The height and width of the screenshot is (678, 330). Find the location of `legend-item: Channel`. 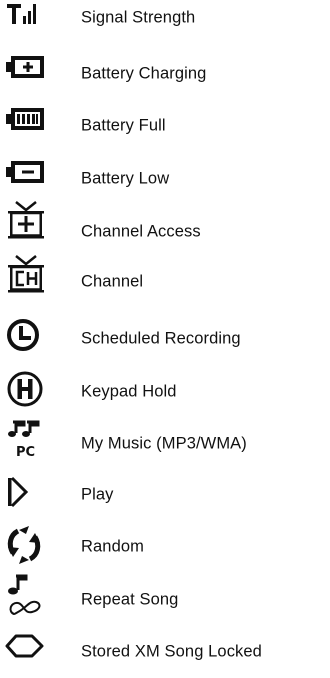

legend-item: Channel is located at coordinates (165, 281).